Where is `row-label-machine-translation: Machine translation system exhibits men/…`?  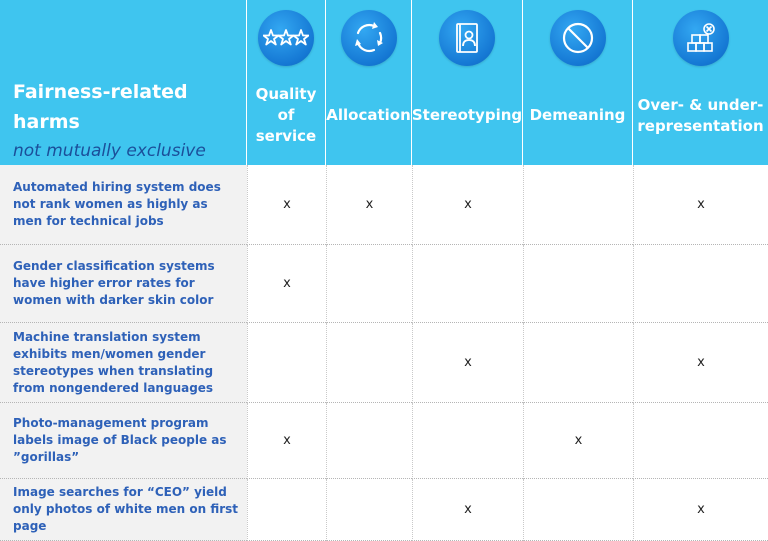 row-label-machine-translation: Machine translation system exhibits men/… is located at coordinates (123, 363).